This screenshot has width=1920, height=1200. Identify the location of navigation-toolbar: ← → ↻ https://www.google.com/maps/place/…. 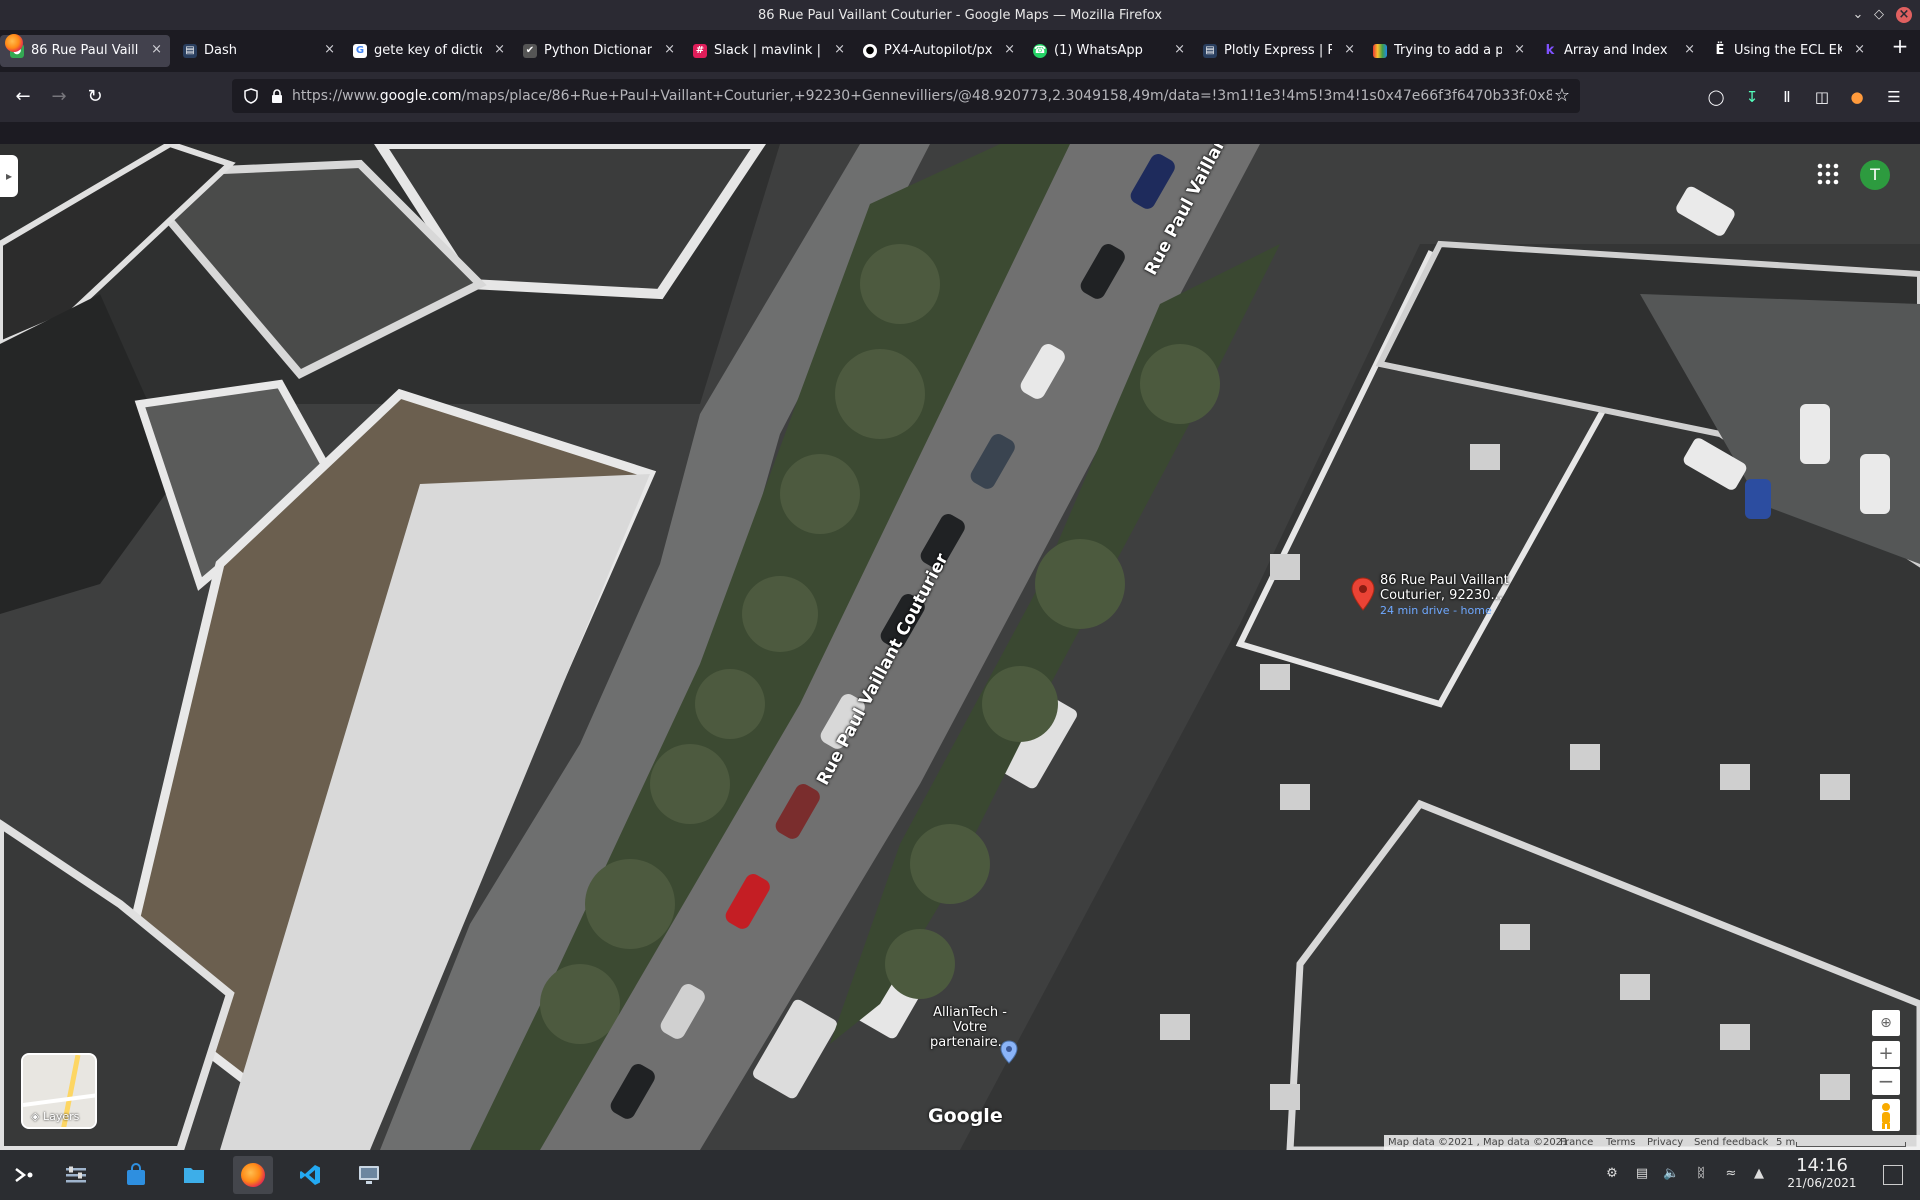
(960, 97).